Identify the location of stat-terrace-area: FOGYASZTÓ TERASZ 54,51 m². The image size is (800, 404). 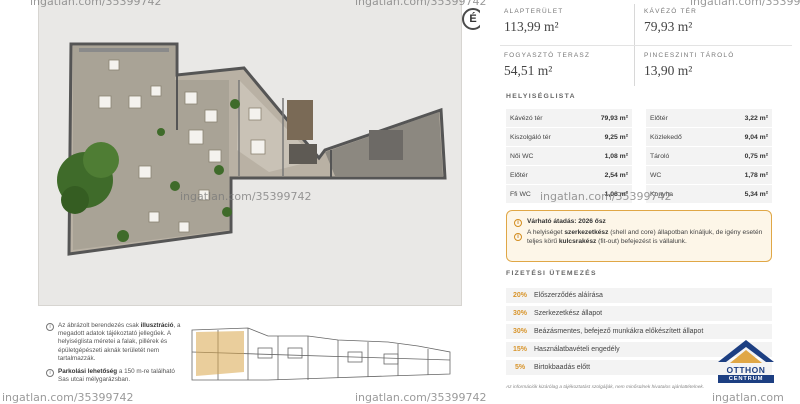
(547, 65).